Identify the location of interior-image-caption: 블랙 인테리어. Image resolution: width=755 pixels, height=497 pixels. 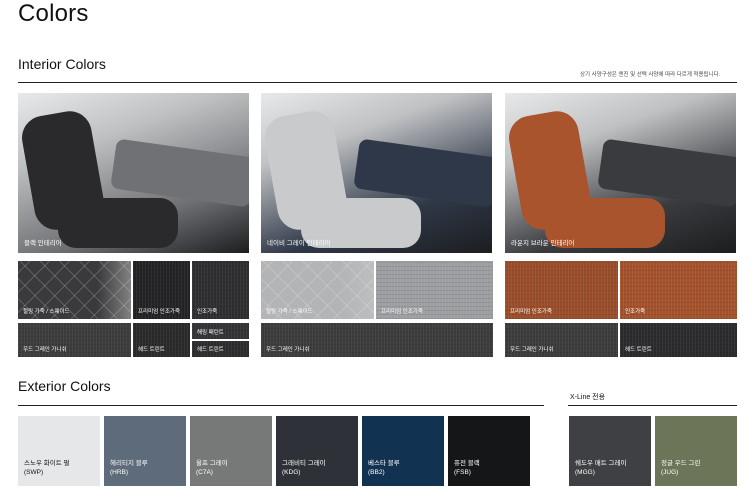
(43, 243).